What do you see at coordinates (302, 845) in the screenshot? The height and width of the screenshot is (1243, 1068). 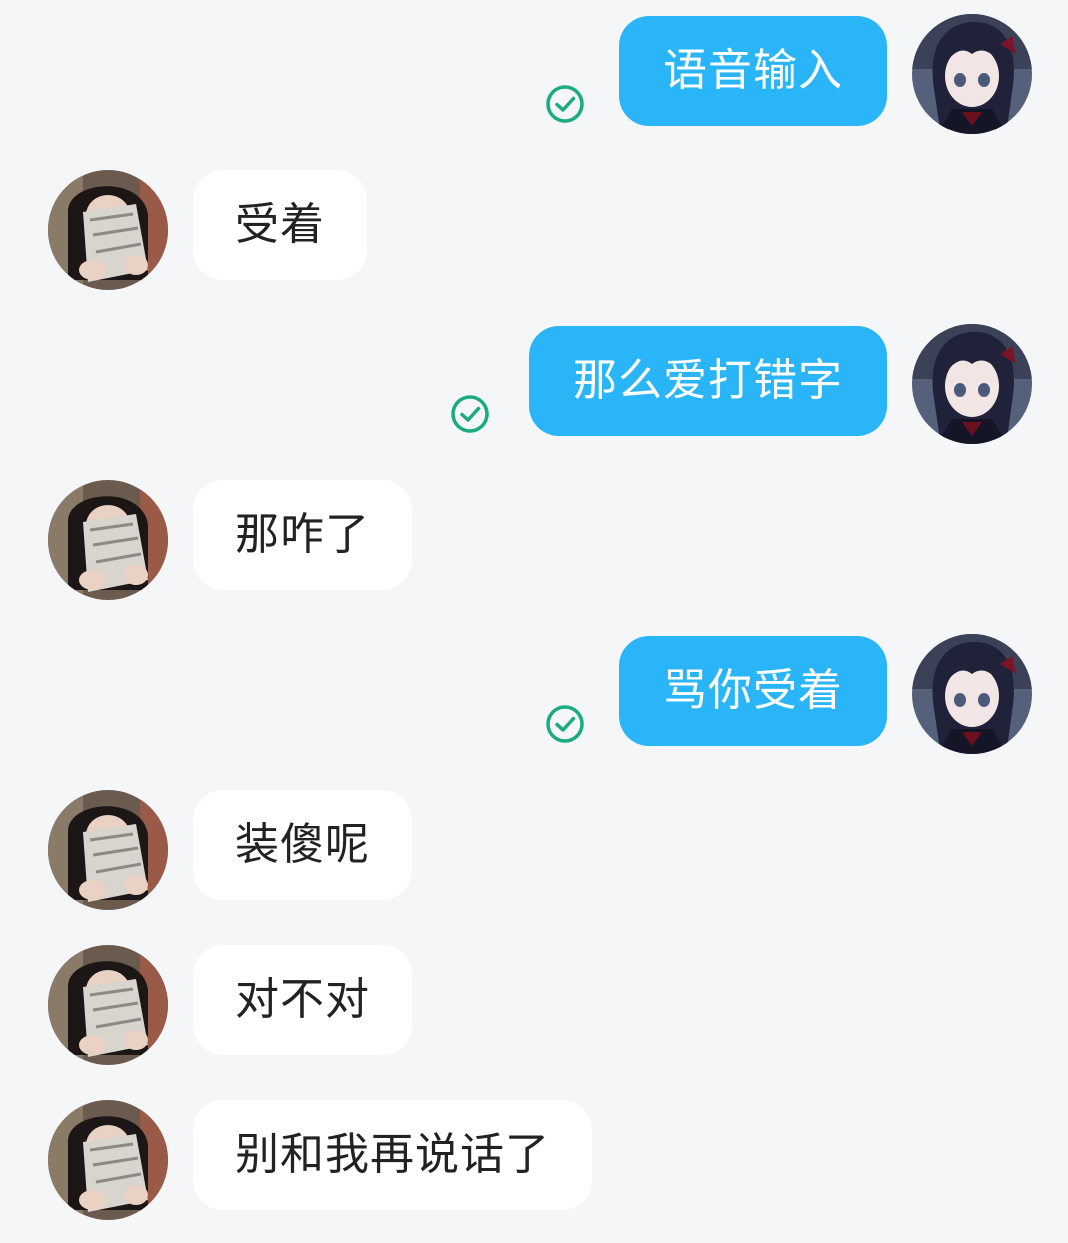 I see `received-message-bubble: 装傻呢` at bounding box center [302, 845].